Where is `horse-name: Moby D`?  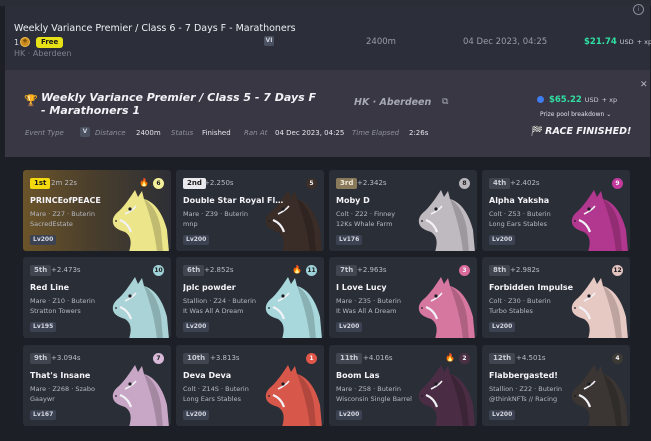 horse-name: Moby D is located at coordinates (387, 200).